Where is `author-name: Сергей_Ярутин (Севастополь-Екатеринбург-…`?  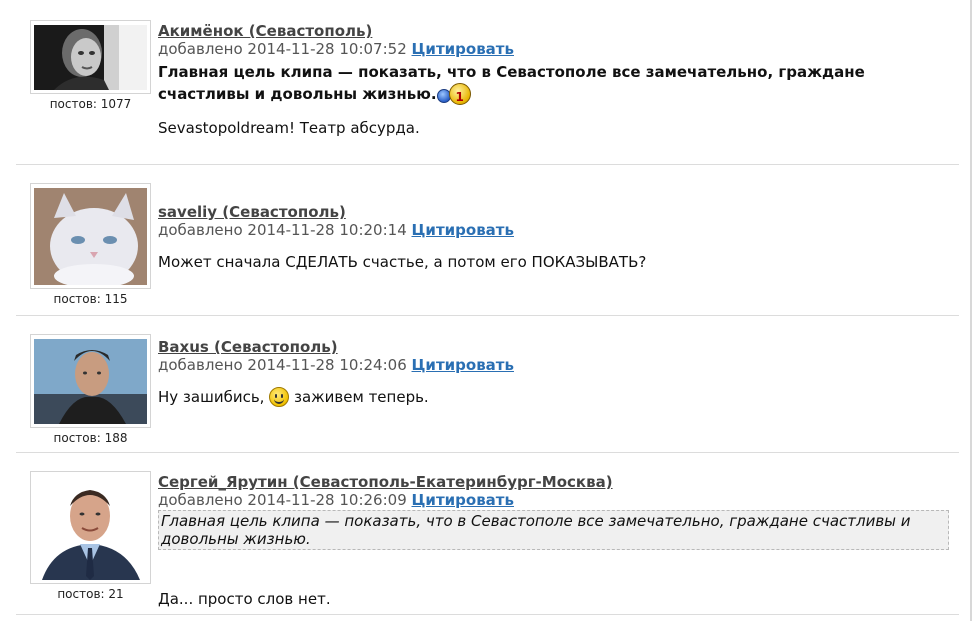 author-name: Сергей_Ярутин (Севастополь-Екатеринбург-… is located at coordinates (385, 482).